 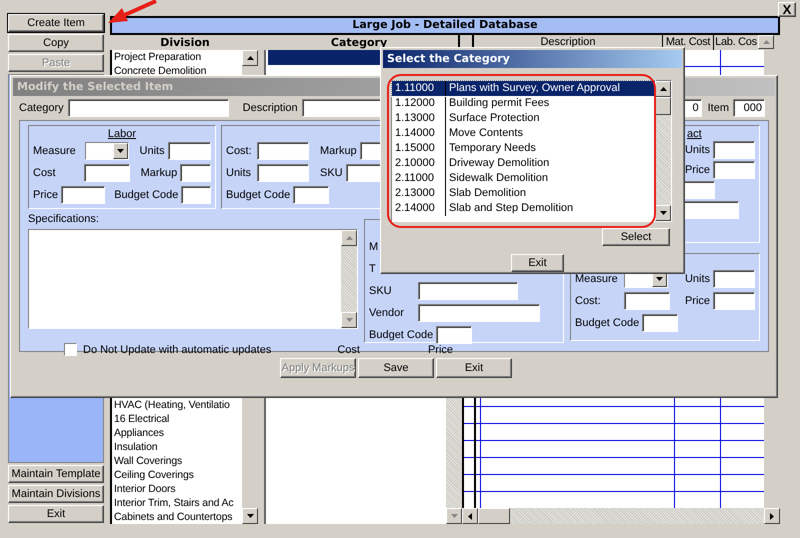 What do you see at coordinates (56, 514) in the screenshot?
I see `side-button: Exit` at bounding box center [56, 514].